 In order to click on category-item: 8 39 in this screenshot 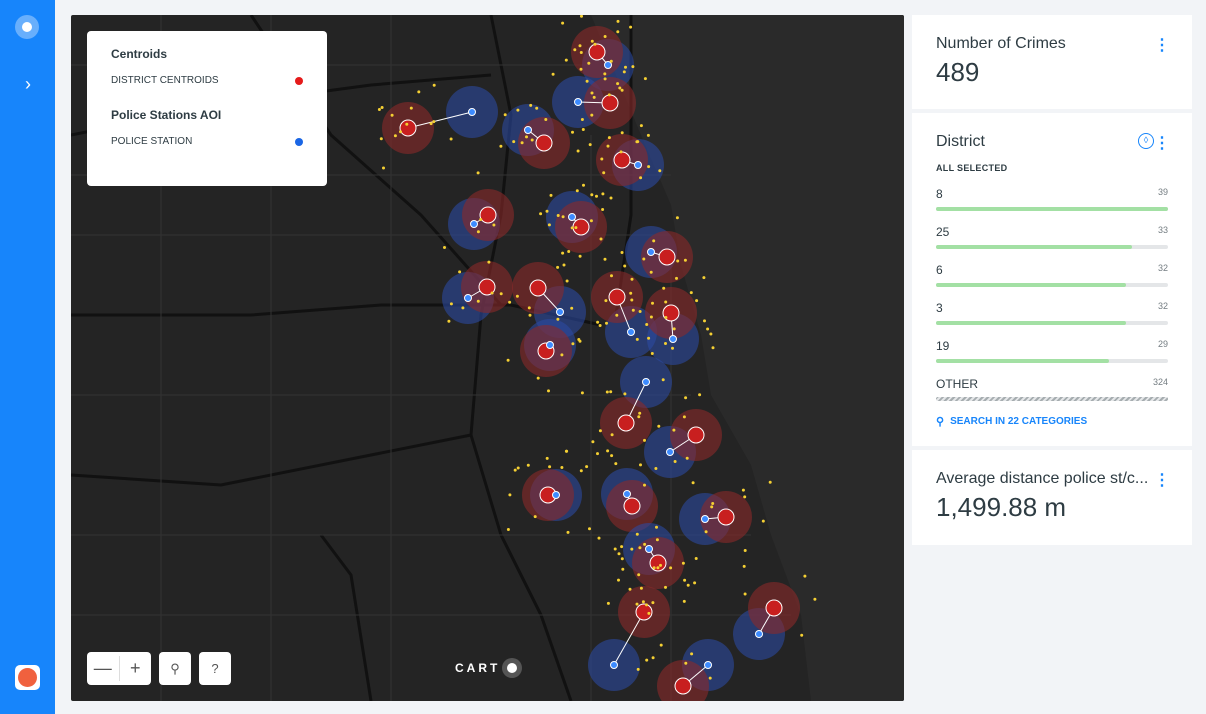, I will do `click(1052, 199)`.